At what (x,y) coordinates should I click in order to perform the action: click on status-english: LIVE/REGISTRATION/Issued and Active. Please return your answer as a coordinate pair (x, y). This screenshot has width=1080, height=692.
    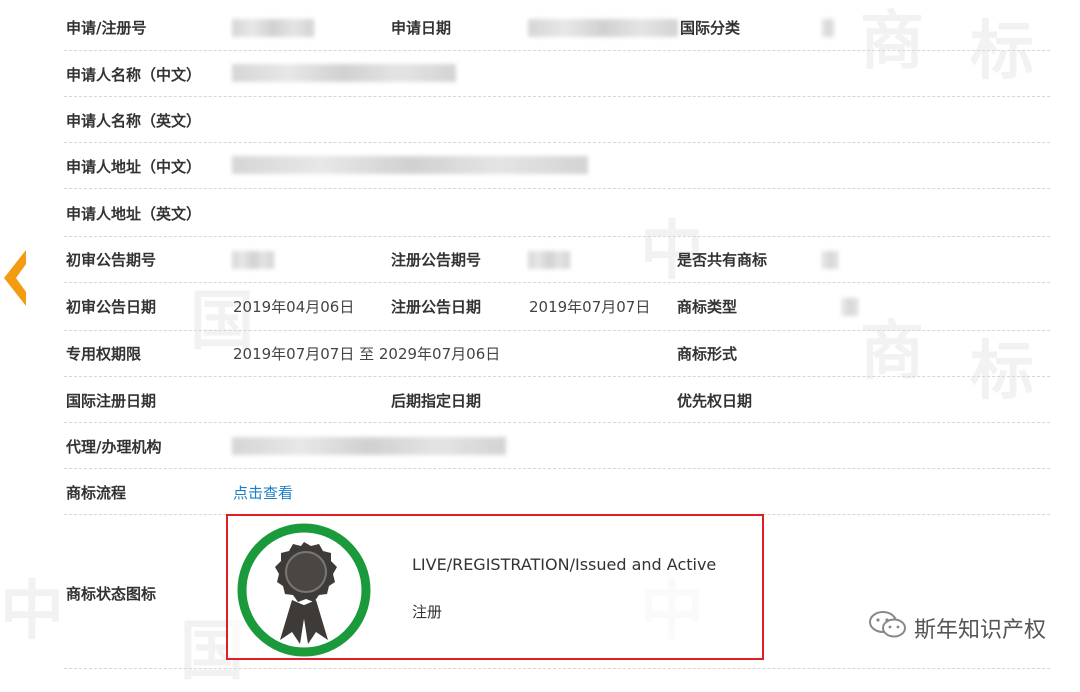
    Looking at the image, I should click on (564, 564).